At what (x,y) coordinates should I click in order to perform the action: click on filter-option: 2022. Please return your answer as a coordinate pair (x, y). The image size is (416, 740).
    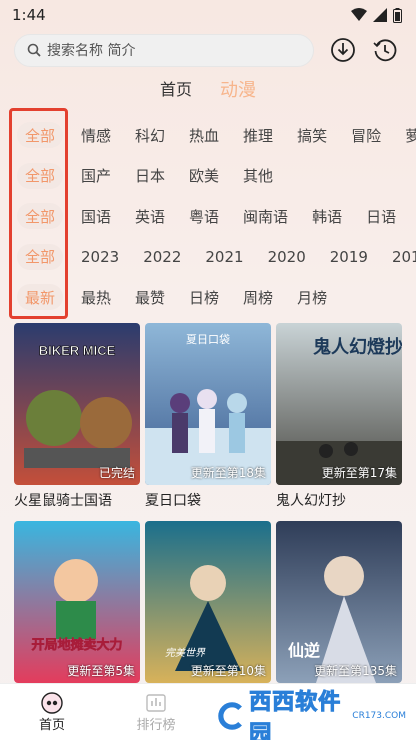
    Looking at the image, I should click on (162, 257).